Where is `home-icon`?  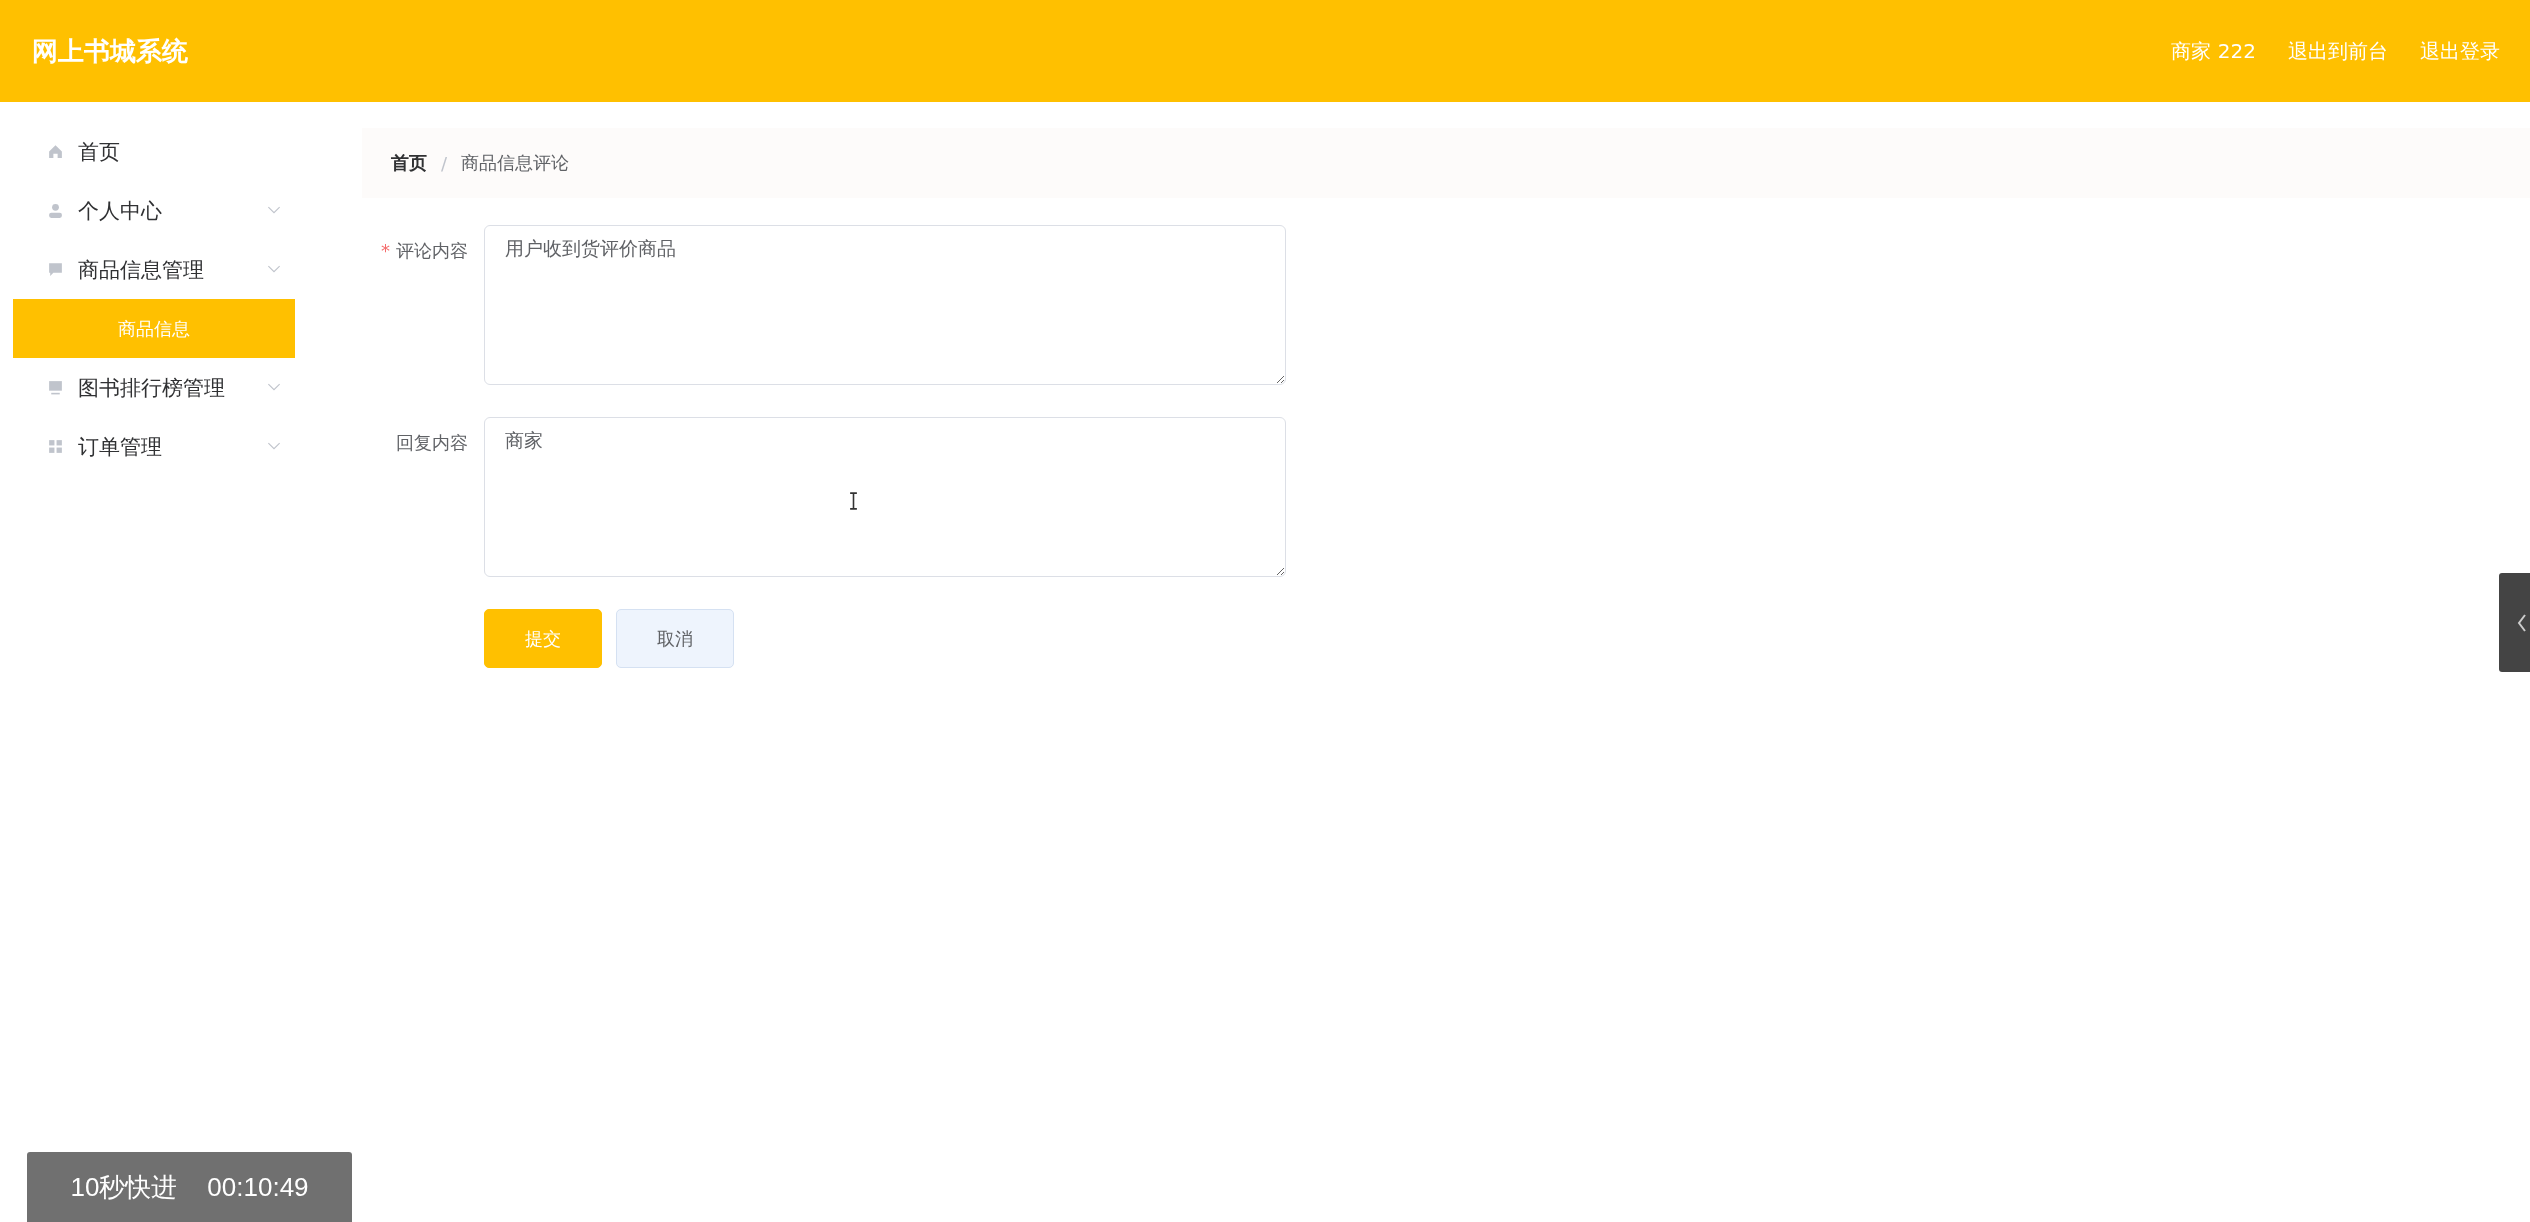
home-icon is located at coordinates (55, 151).